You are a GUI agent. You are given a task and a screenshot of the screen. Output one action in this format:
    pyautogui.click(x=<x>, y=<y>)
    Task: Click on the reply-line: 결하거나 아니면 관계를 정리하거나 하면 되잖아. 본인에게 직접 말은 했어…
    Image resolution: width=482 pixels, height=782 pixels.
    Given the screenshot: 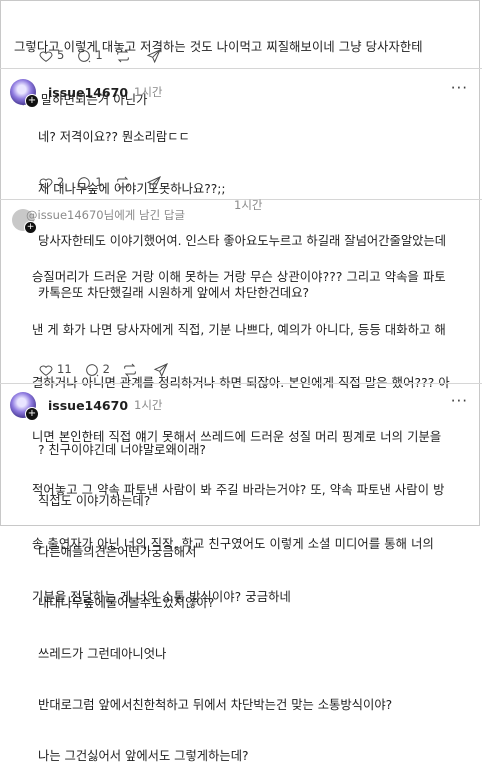 What is the action you would take?
    pyautogui.click(x=241, y=383)
    